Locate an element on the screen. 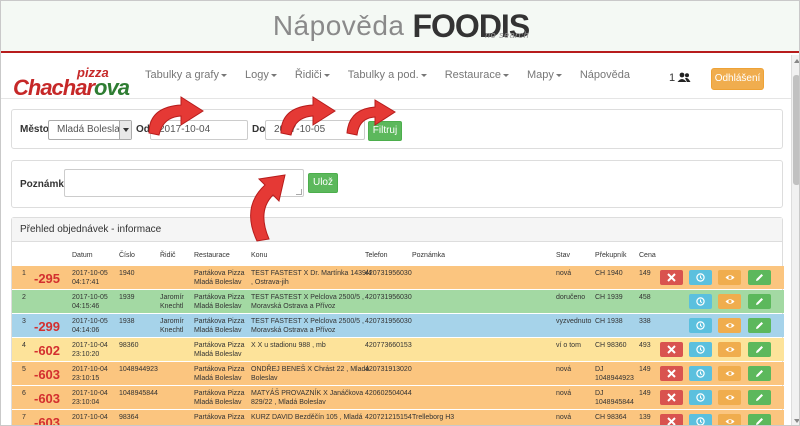  order-phone: 420731956030 is located at coordinates (388, 321).